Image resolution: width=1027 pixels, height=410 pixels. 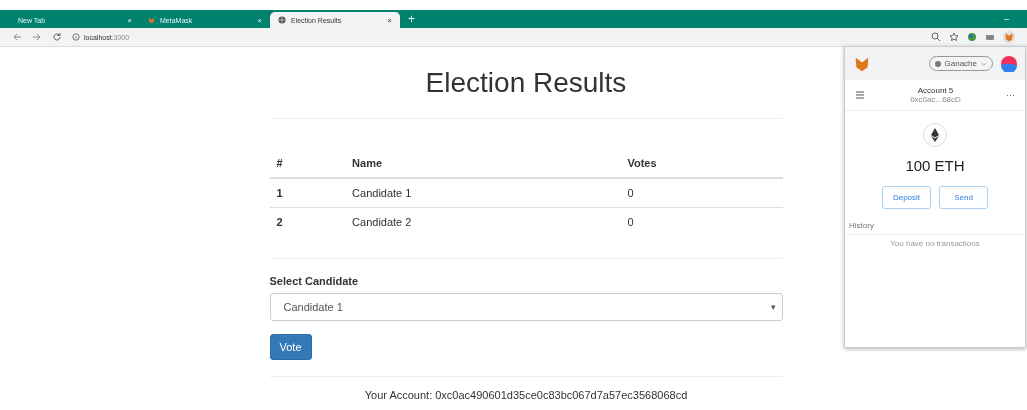 I want to click on info-icon, so click(x=76, y=37).